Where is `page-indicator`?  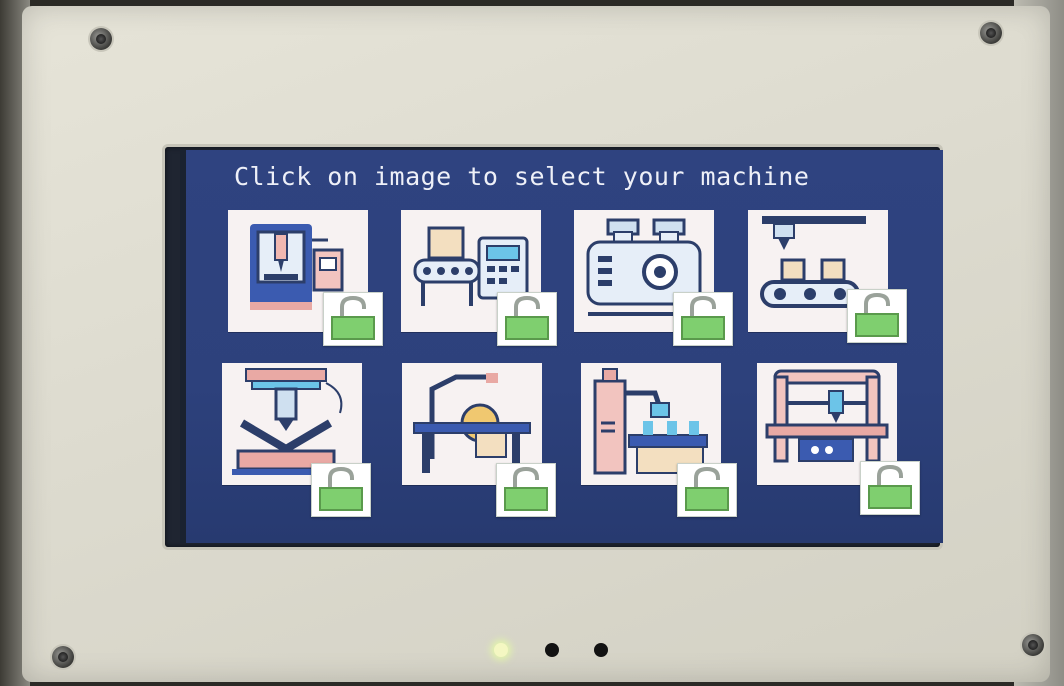
page-indicator is located at coordinates (550, 650).